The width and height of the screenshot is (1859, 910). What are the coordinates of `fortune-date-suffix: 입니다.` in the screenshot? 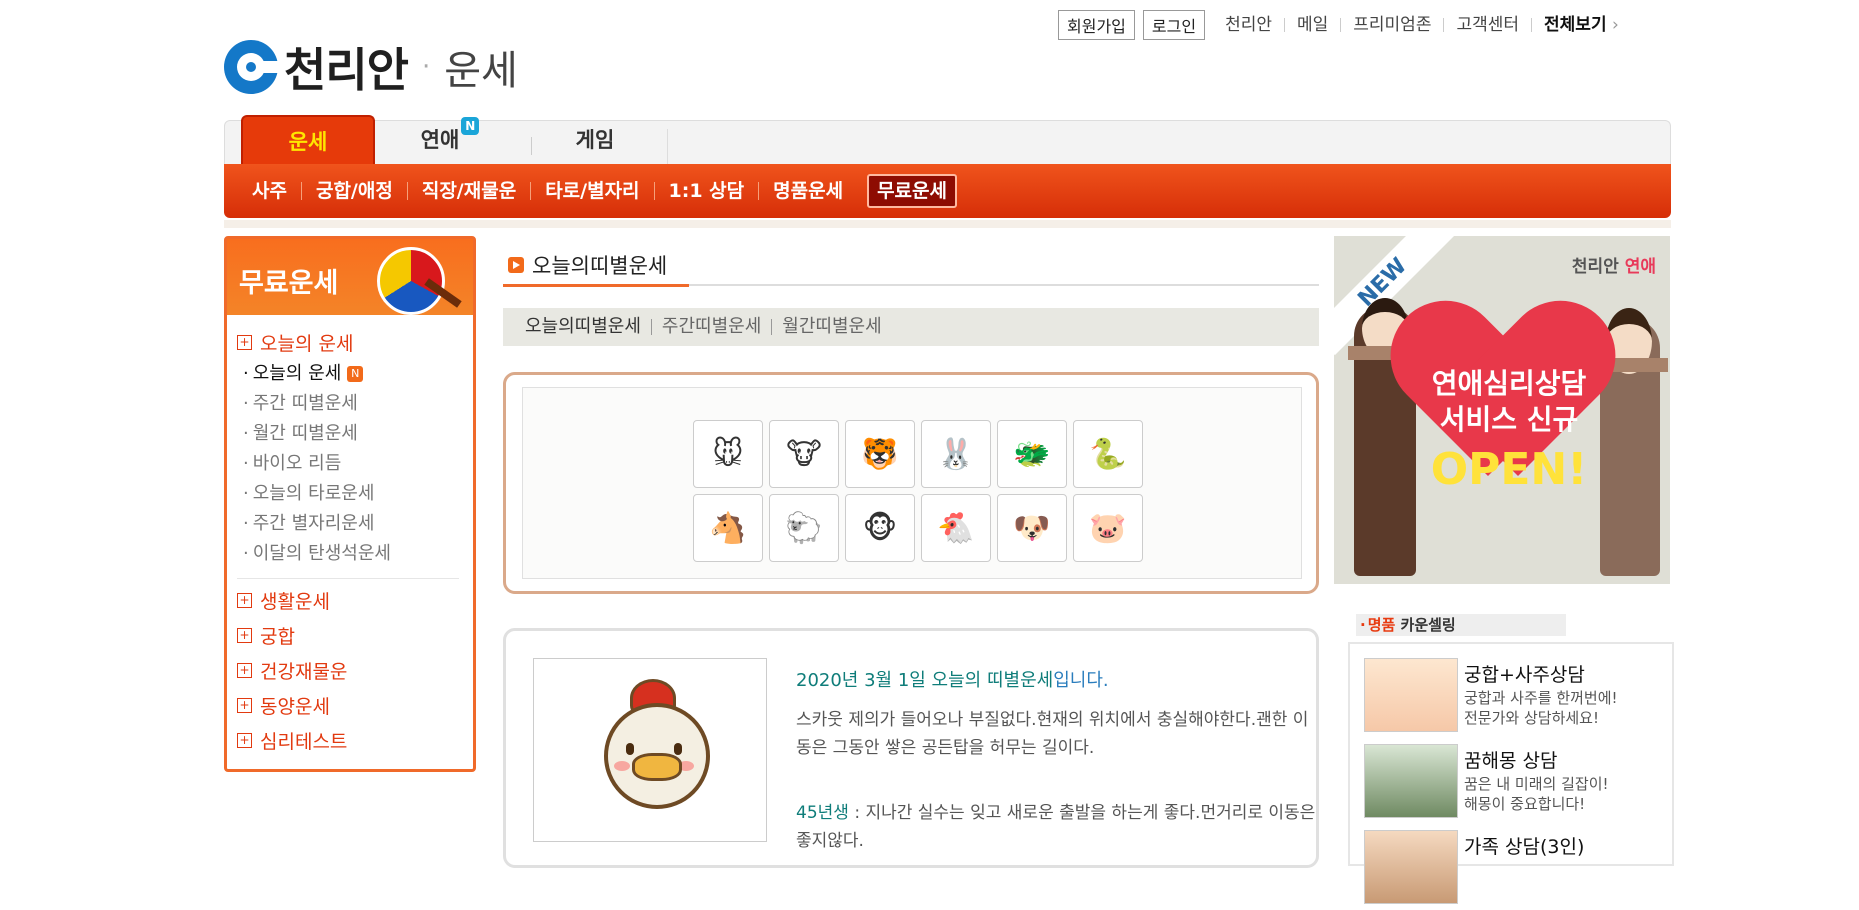 It's located at (1081, 680).